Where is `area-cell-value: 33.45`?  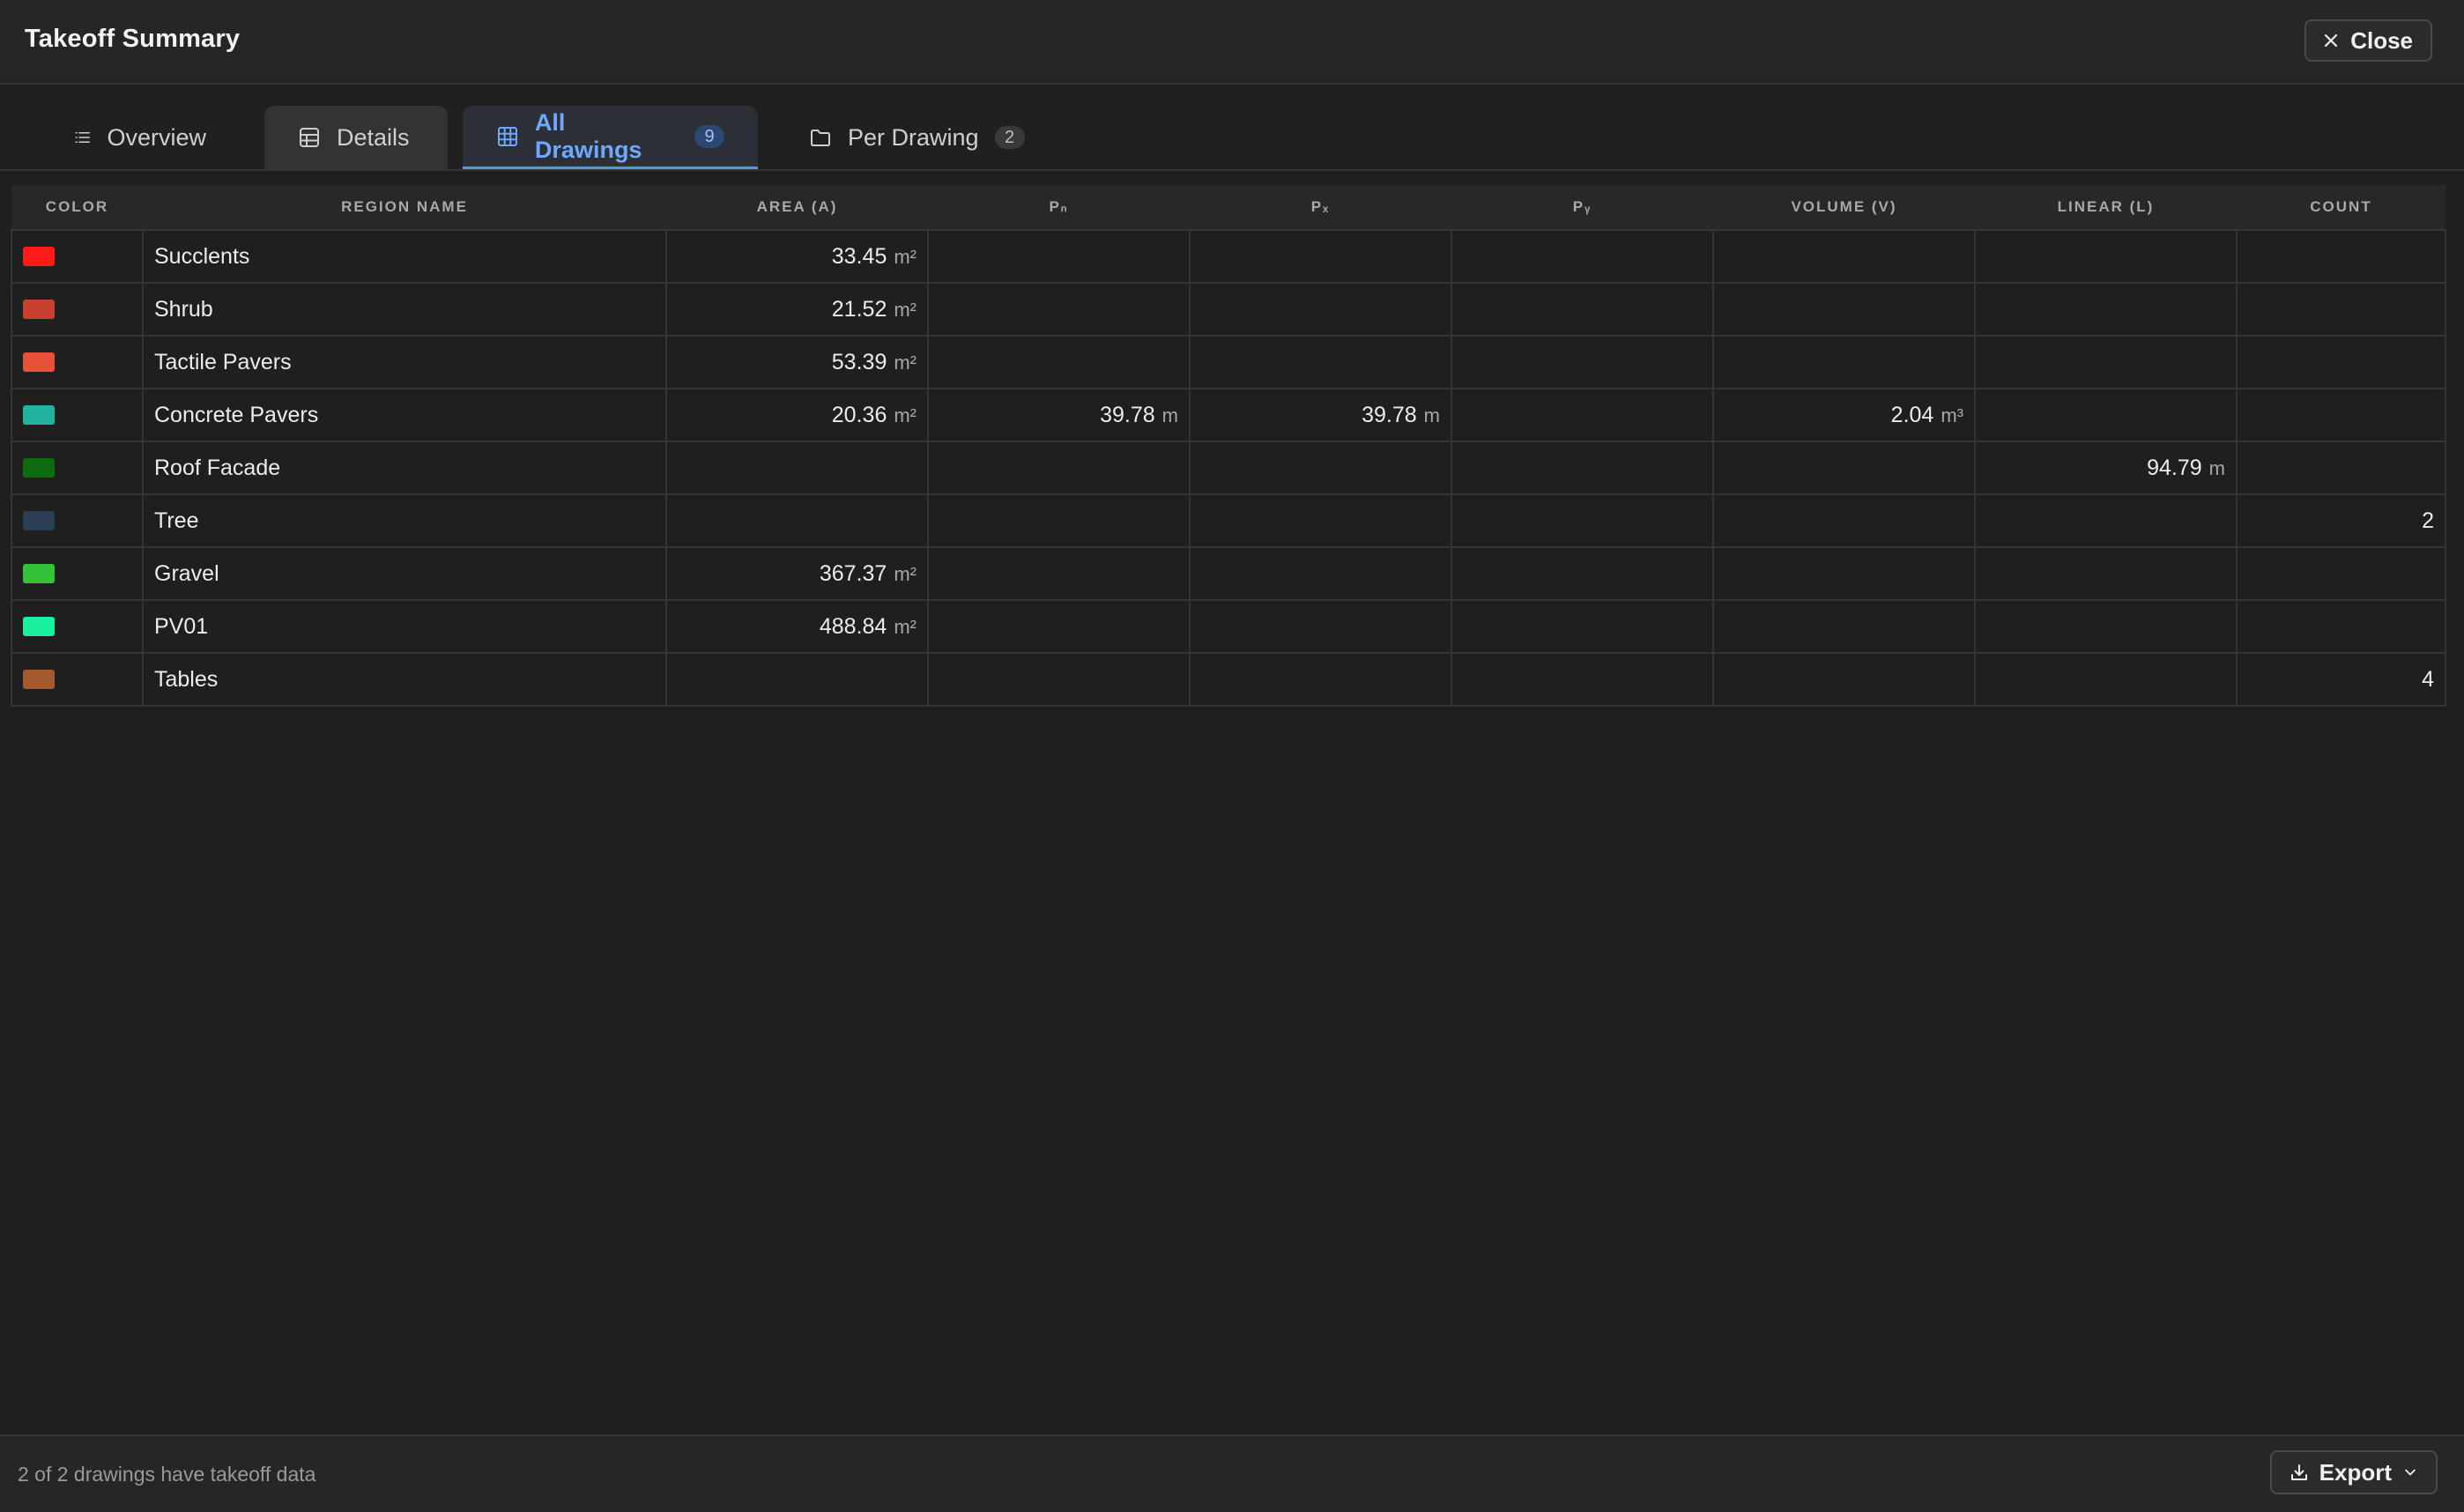
area-cell-value: 33.45 is located at coordinates (859, 256).